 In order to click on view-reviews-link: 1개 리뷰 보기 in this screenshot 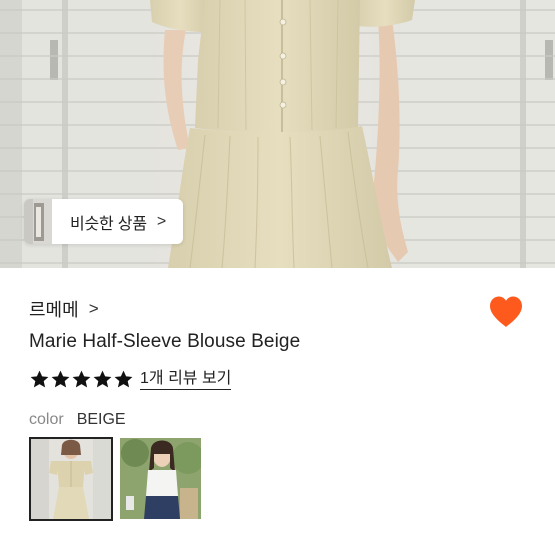, I will do `click(186, 380)`.